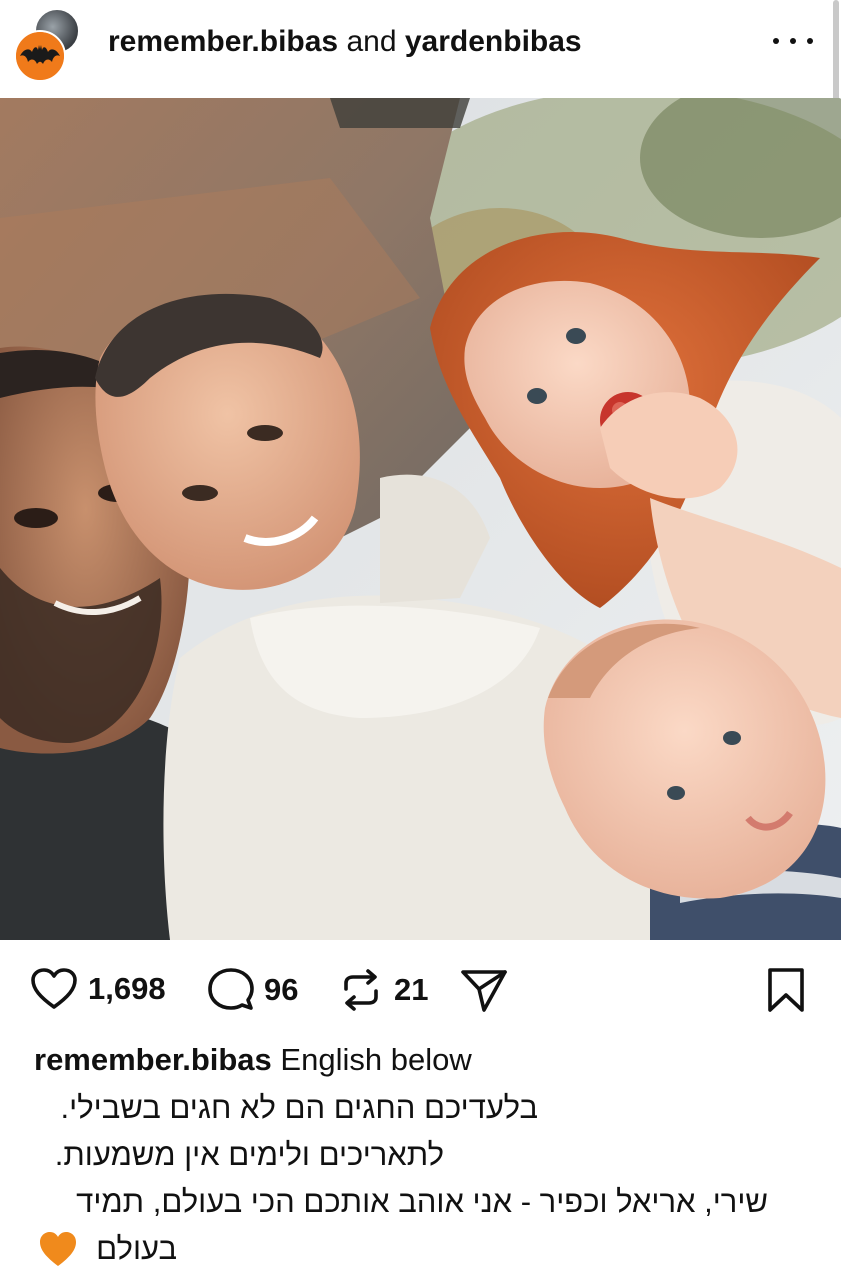 The width and height of the screenshot is (841, 1280). I want to click on more-horizontal-icon, so click(776, 41).